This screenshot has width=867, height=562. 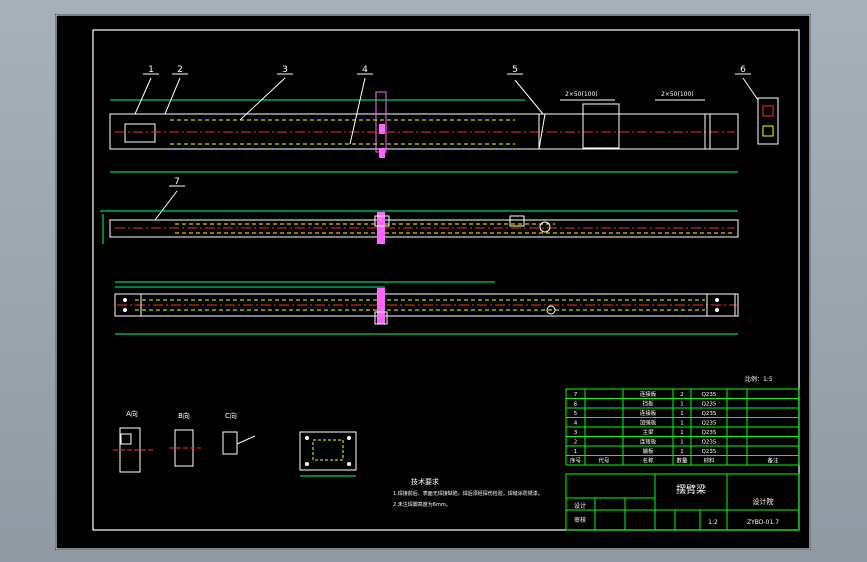 I want to click on balloon-7: 7, so click(x=177, y=182).